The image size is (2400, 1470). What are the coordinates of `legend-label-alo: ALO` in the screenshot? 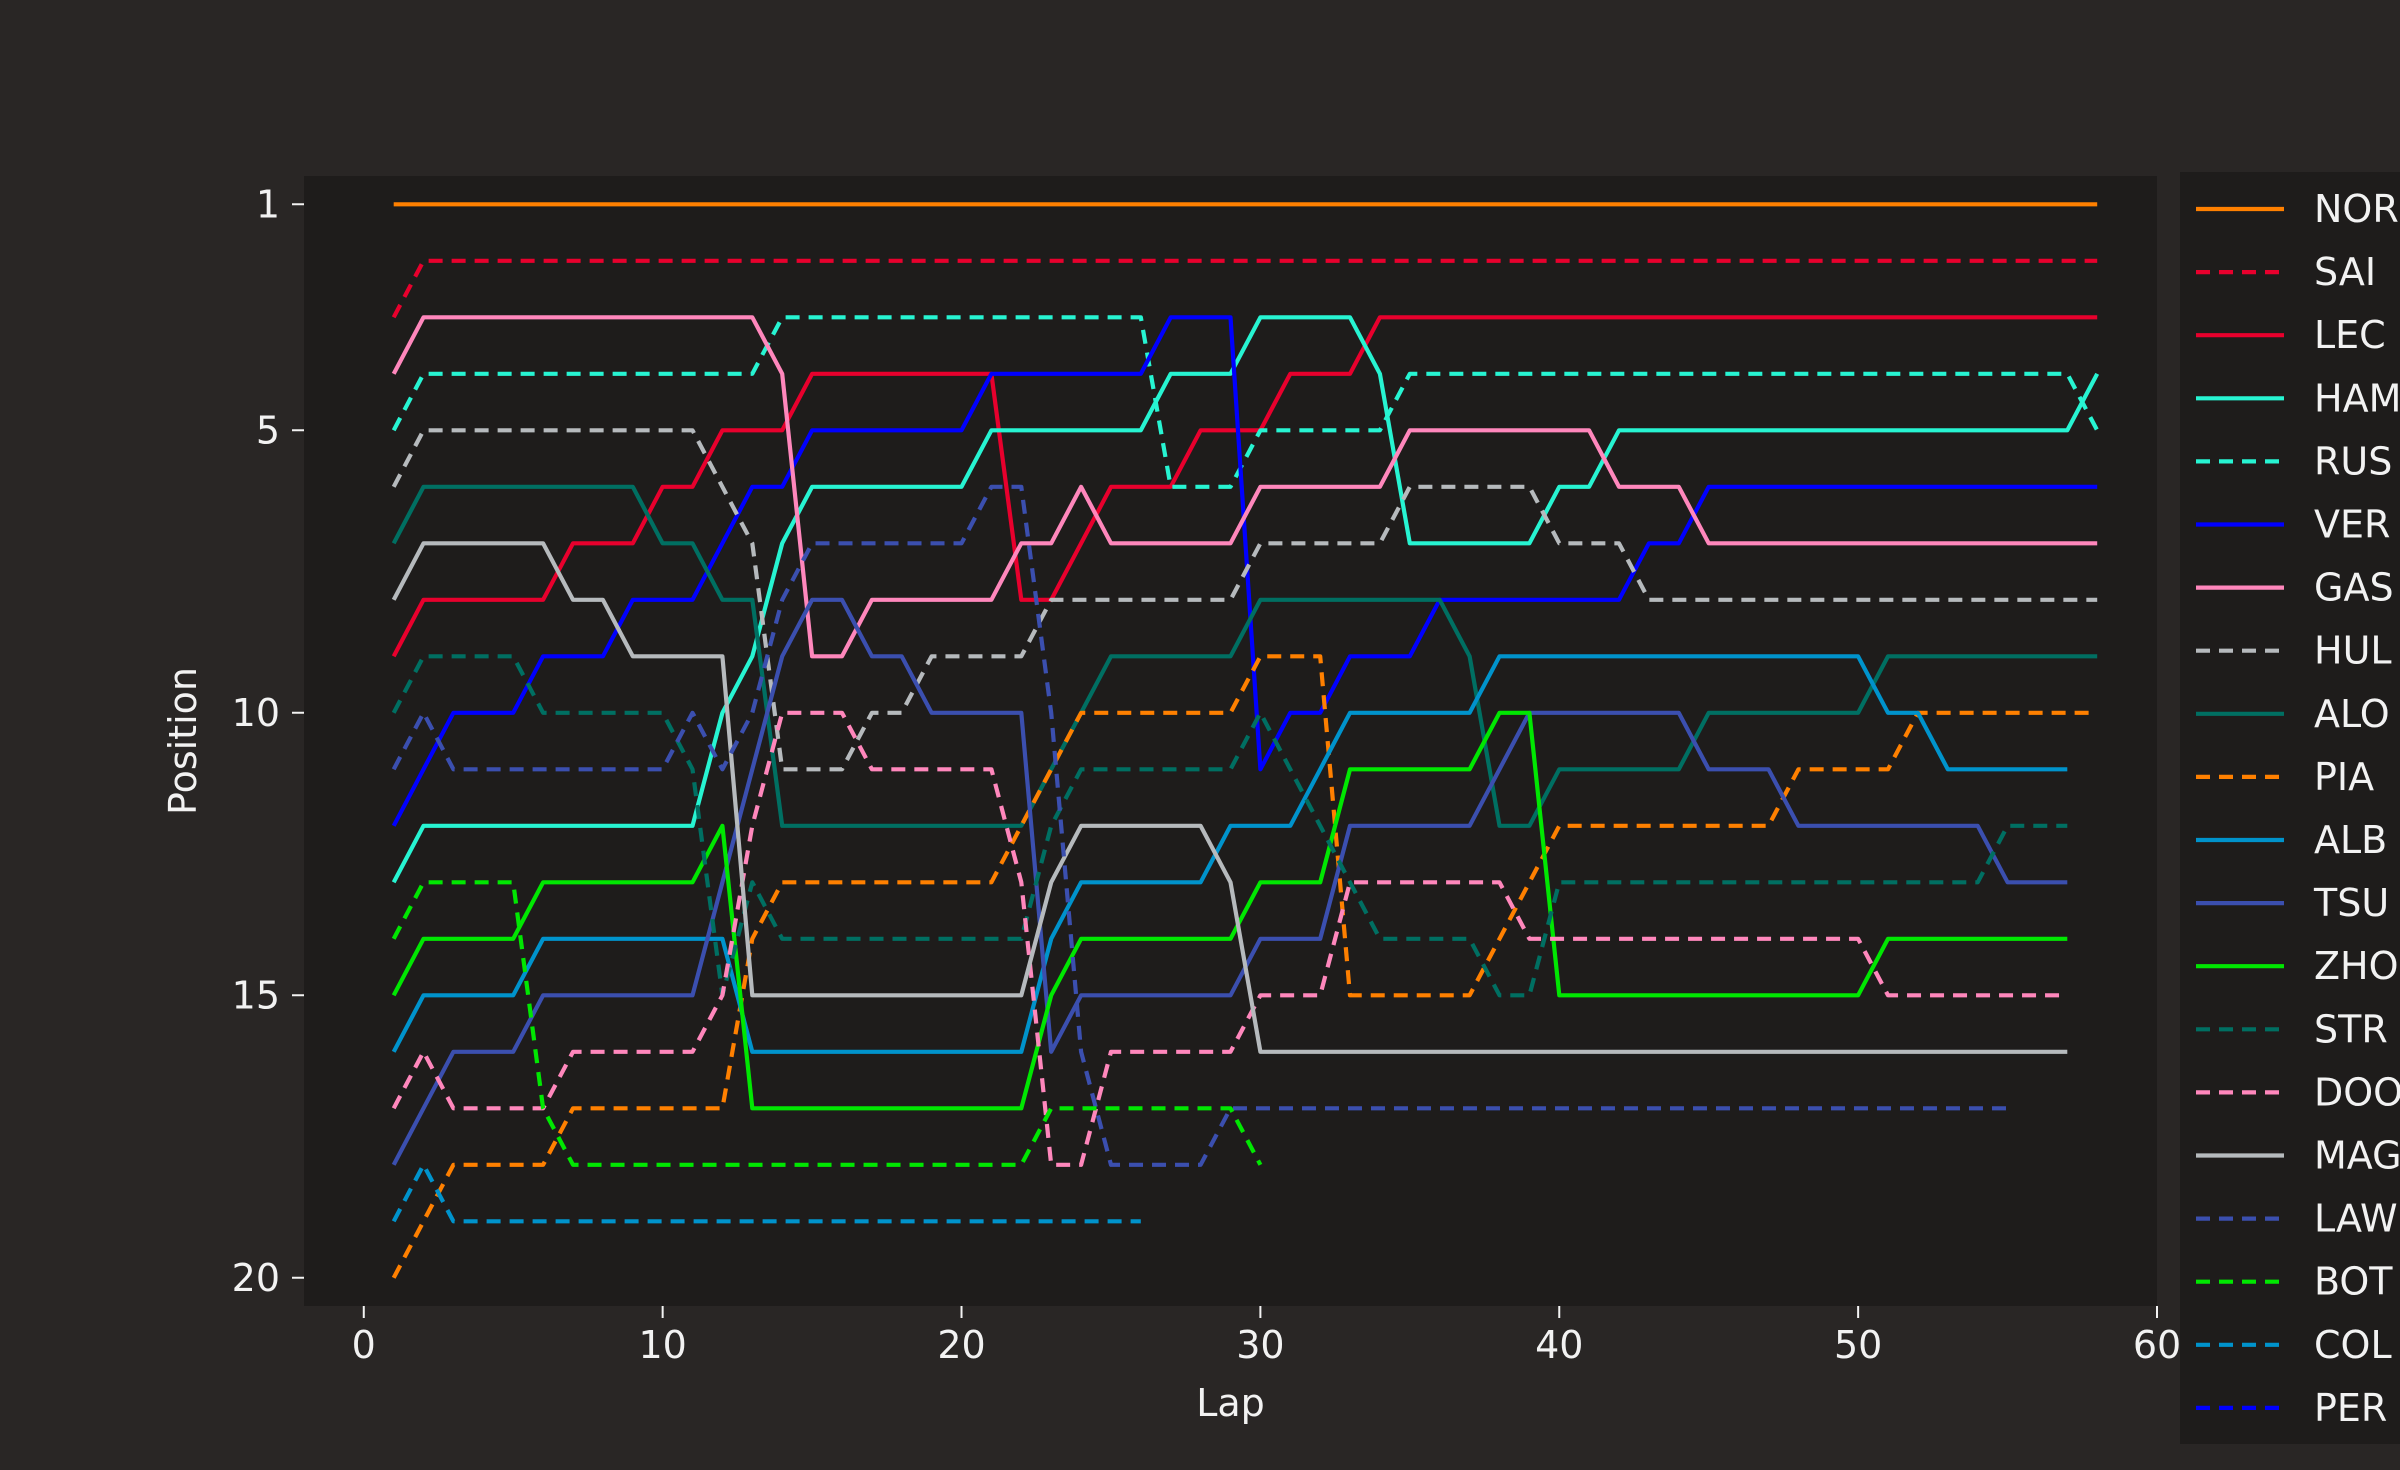 It's located at (2352, 714).